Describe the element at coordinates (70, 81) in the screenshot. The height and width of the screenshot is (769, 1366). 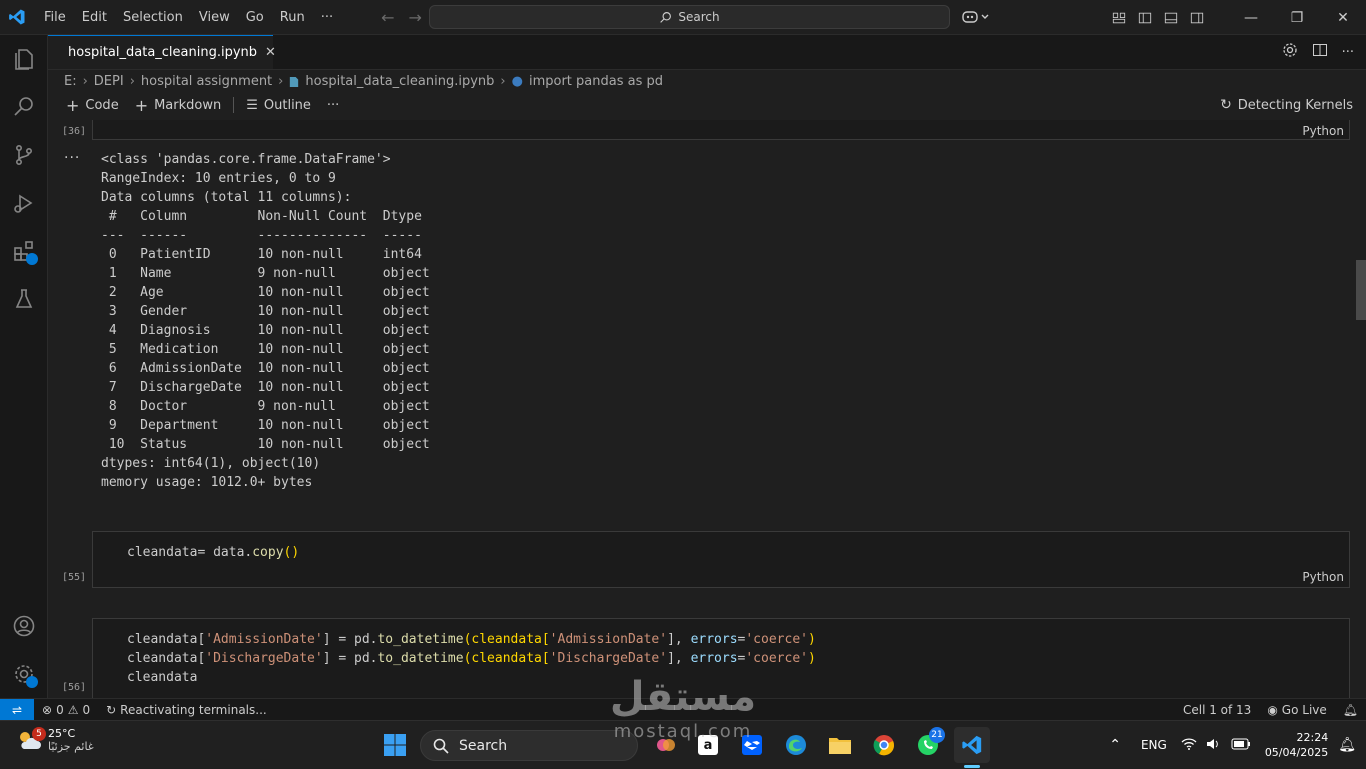
I see `breadcrumb-drive: E:` at that location.